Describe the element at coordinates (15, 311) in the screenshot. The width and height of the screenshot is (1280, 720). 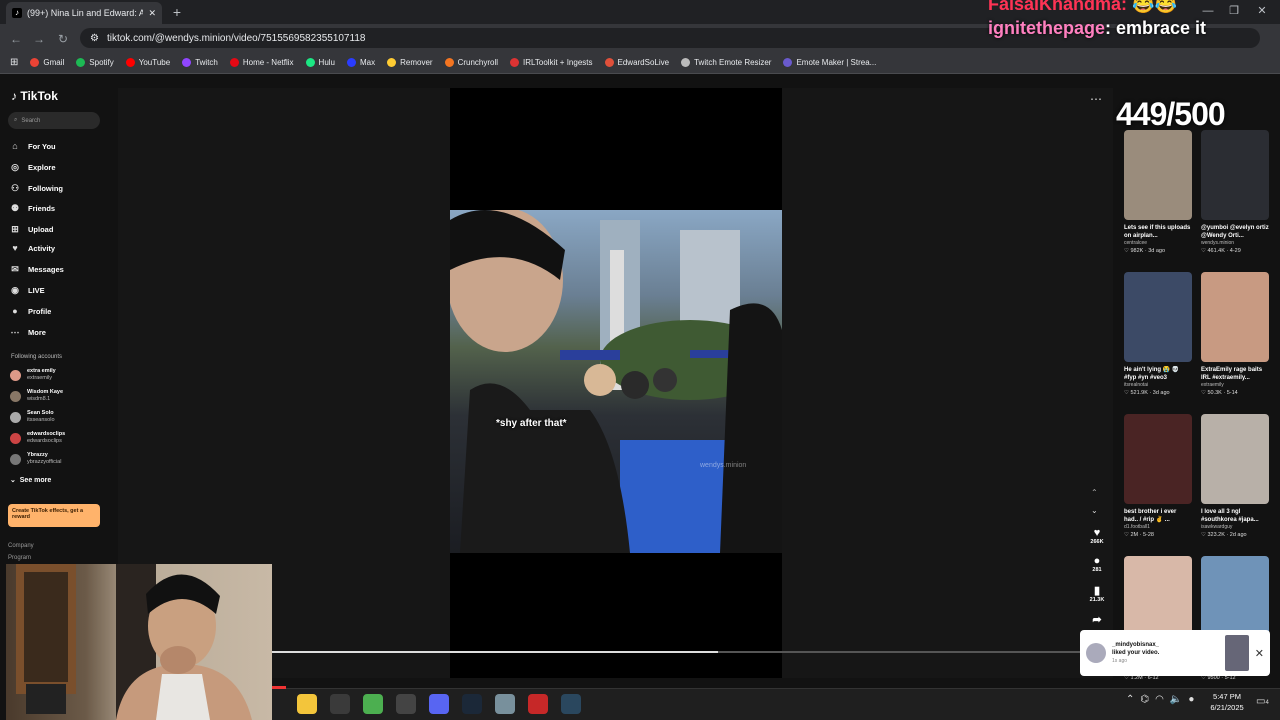
I see `profile-icon: ●` at that location.